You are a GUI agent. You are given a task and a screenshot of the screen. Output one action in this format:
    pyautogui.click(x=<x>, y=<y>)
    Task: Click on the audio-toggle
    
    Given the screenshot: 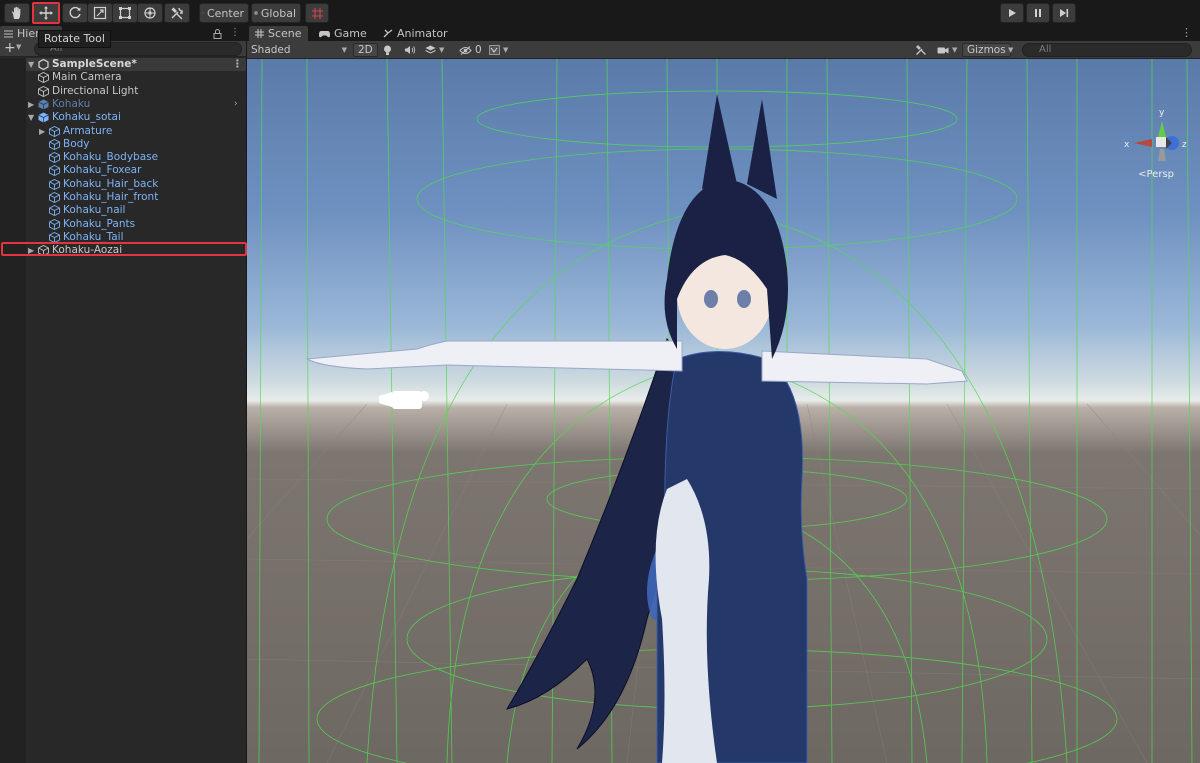 What is the action you would take?
    pyautogui.click(x=410, y=50)
    